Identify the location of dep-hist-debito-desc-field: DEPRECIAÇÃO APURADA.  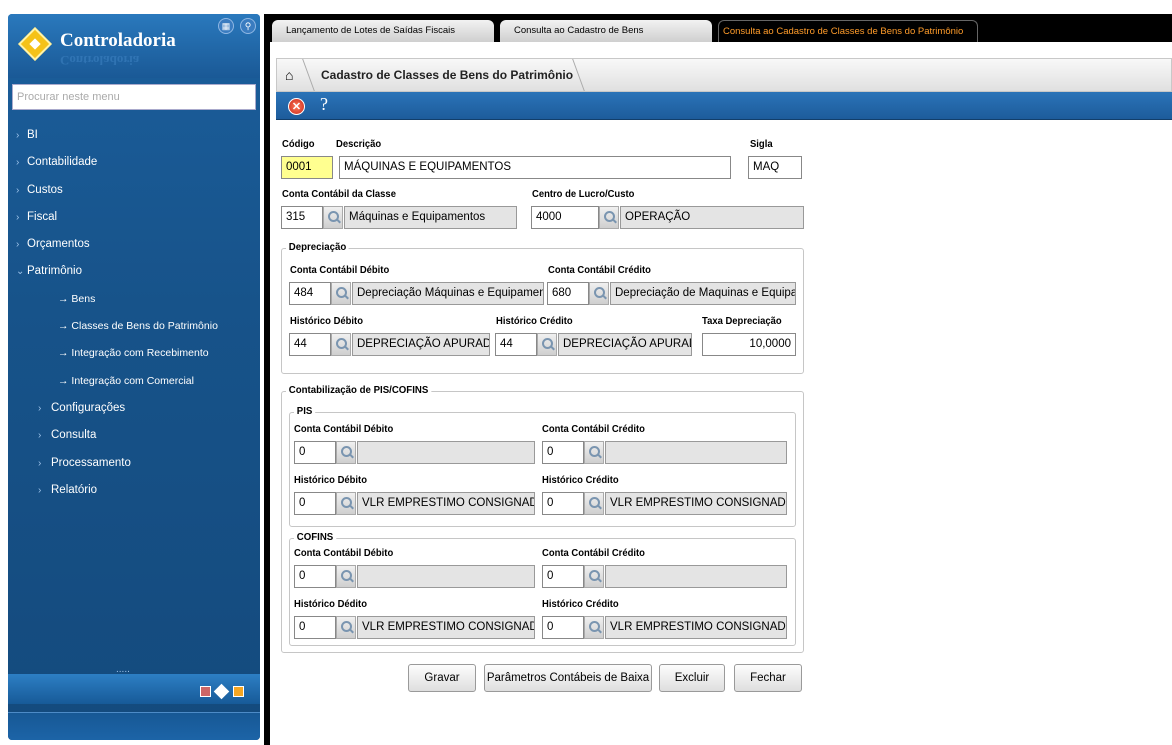
(421, 344).